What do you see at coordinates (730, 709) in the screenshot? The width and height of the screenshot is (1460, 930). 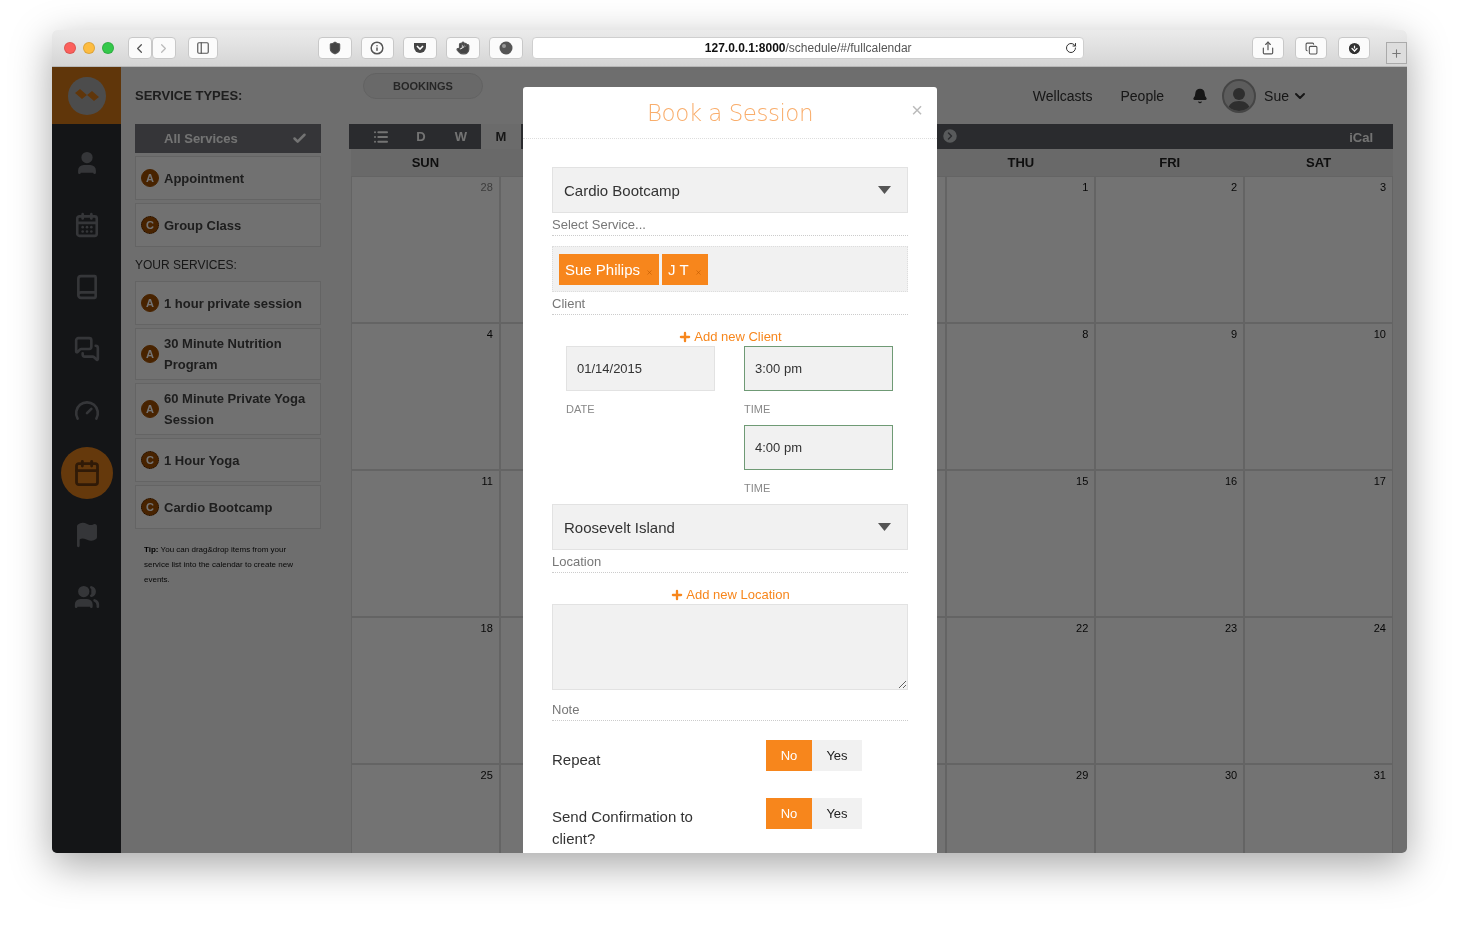 I see `field-label: Note` at bounding box center [730, 709].